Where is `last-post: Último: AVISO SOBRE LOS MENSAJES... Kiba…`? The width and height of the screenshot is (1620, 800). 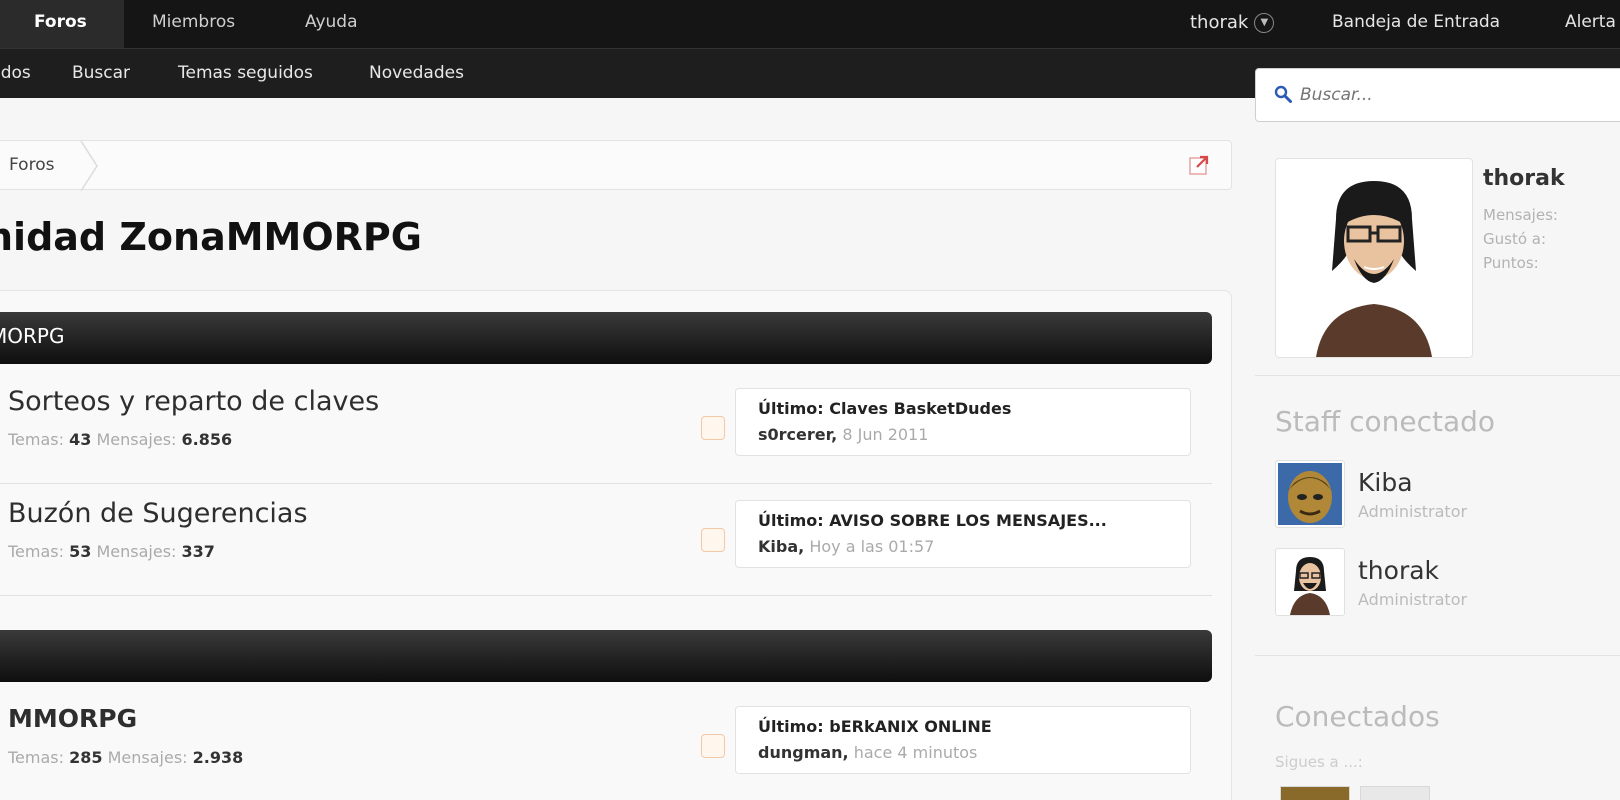 last-post: Último: AVISO SOBRE LOS MENSAJES... Kiba… is located at coordinates (963, 534).